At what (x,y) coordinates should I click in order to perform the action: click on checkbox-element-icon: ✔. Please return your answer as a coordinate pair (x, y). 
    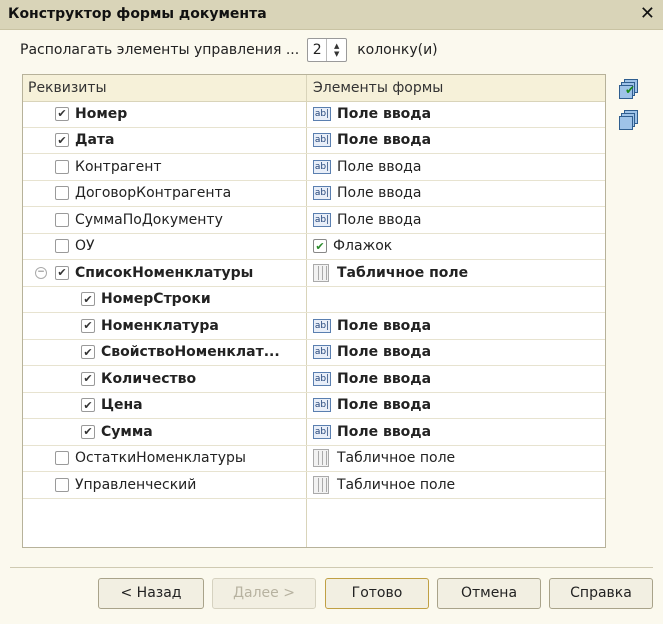
    Looking at the image, I should click on (320, 246).